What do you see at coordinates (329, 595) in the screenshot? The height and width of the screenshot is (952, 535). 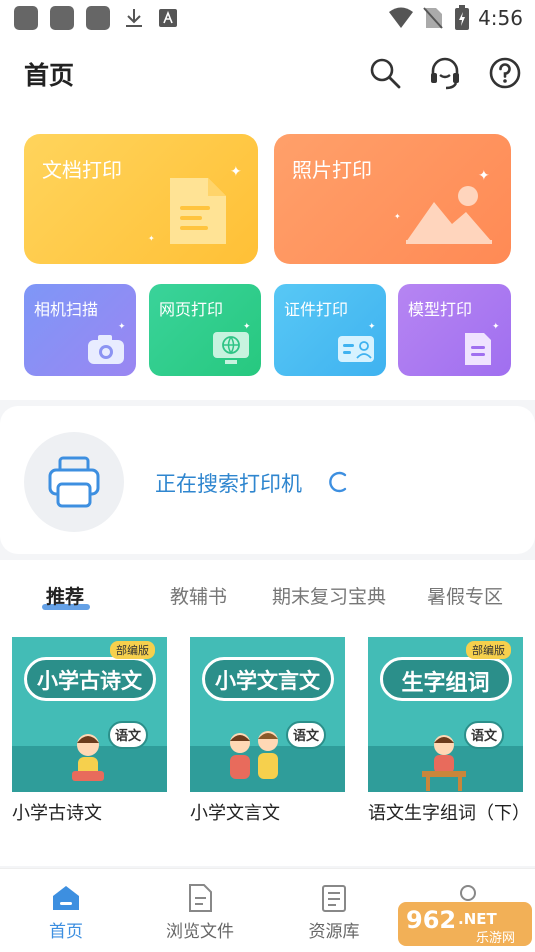 I see `tab-final-review: 期末复习宝典` at bounding box center [329, 595].